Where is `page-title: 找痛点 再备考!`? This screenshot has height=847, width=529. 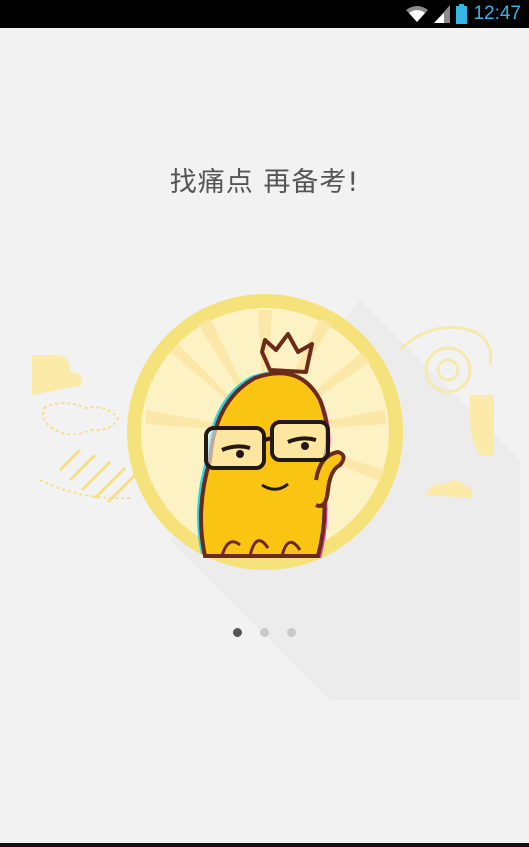
page-title: 找痛点 再备考! is located at coordinates (264, 182).